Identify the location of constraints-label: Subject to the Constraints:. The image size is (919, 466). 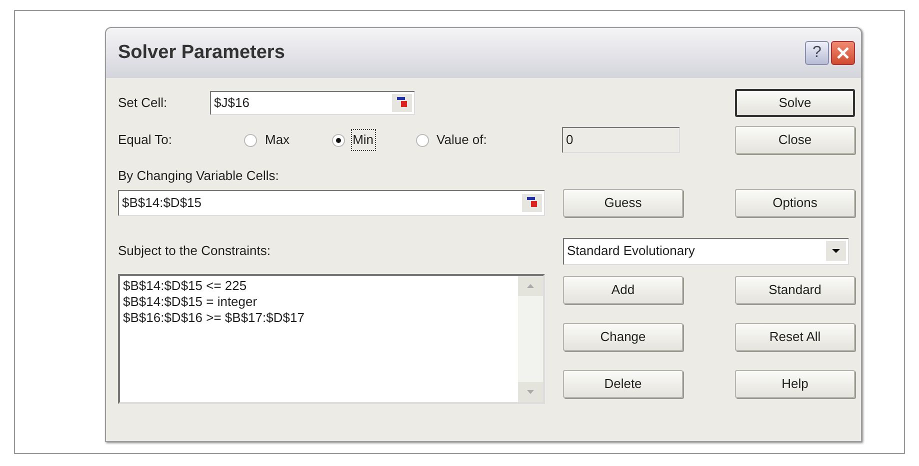
(195, 251).